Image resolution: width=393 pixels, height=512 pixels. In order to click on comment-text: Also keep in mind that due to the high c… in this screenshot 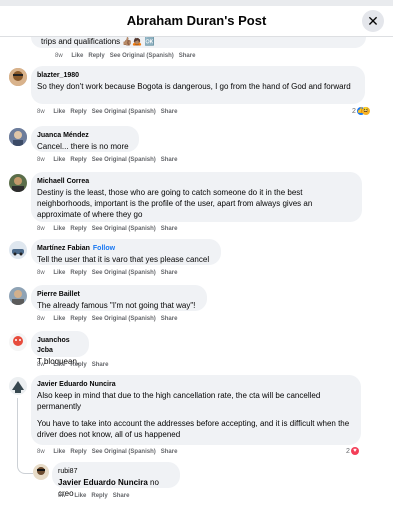, I will do `click(179, 401)`.